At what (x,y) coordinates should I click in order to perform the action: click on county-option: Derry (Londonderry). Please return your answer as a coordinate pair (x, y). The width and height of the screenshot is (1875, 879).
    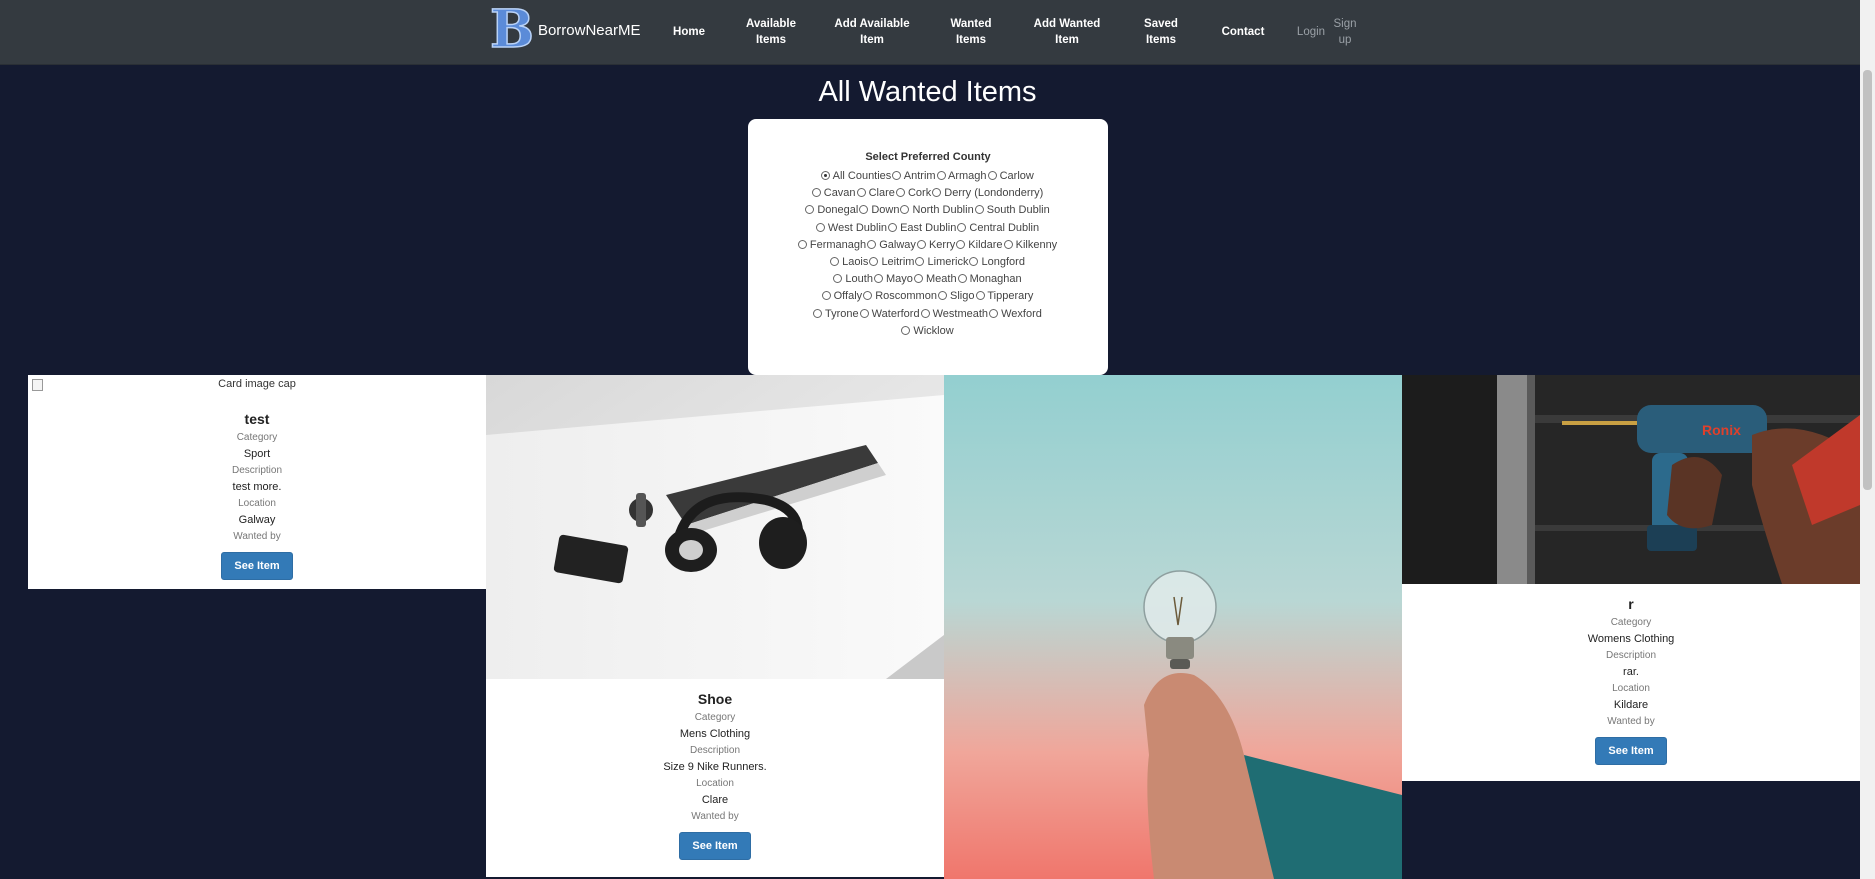
    Looking at the image, I should click on (987, 193).